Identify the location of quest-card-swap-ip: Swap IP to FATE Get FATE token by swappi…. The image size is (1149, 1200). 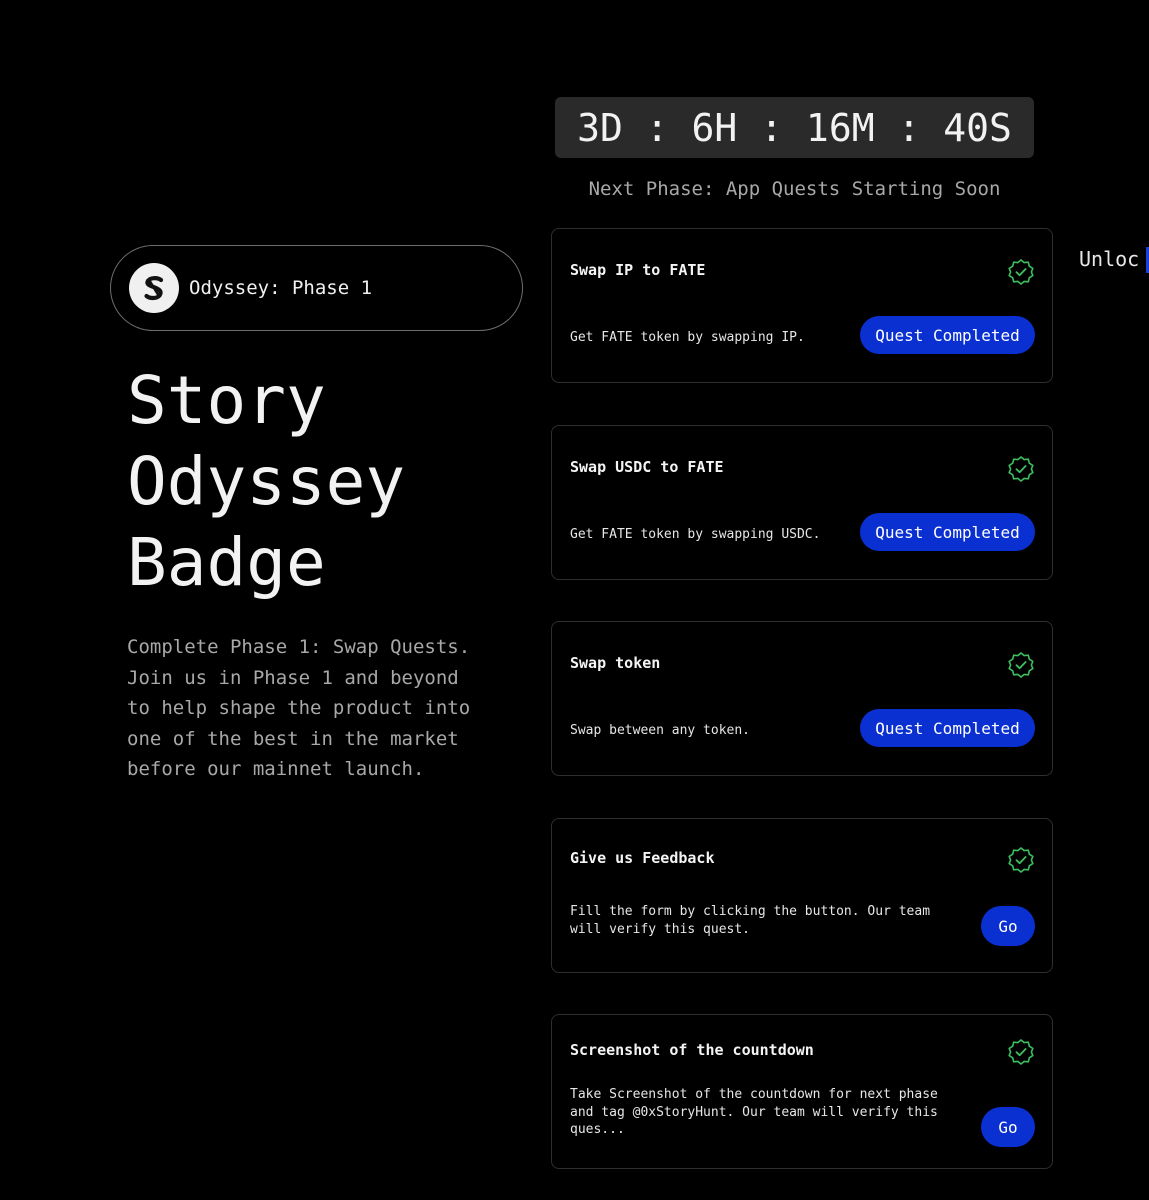
(802, 305).